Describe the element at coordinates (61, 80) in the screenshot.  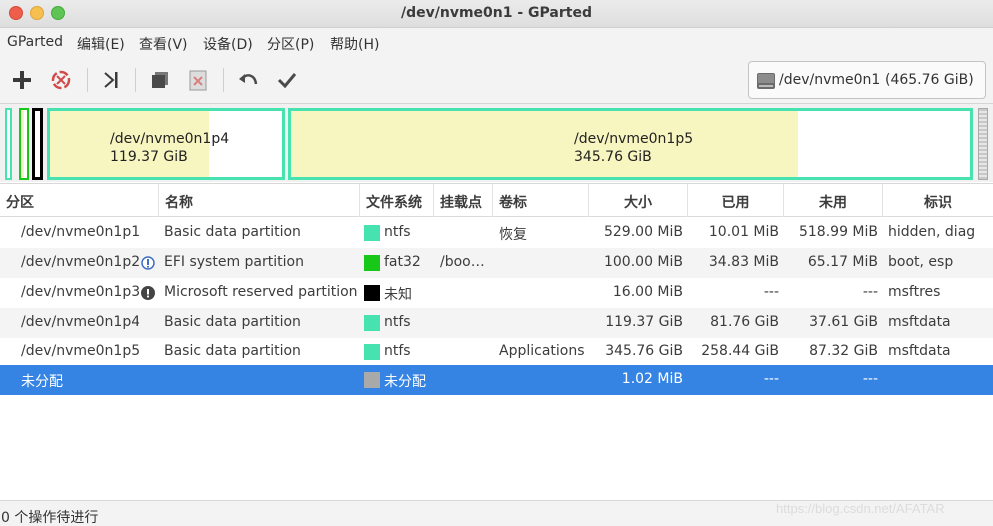
I see `delete-icon` at that location.